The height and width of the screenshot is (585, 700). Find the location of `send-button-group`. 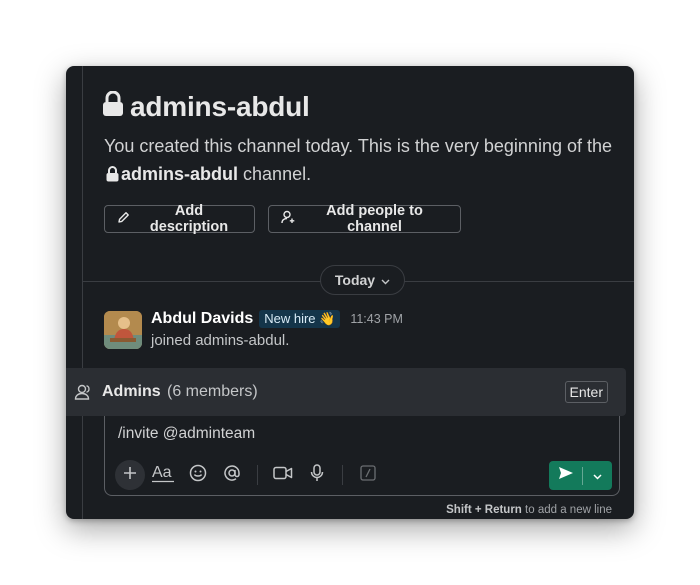

send-button-group is located at coordinates (580, 475).